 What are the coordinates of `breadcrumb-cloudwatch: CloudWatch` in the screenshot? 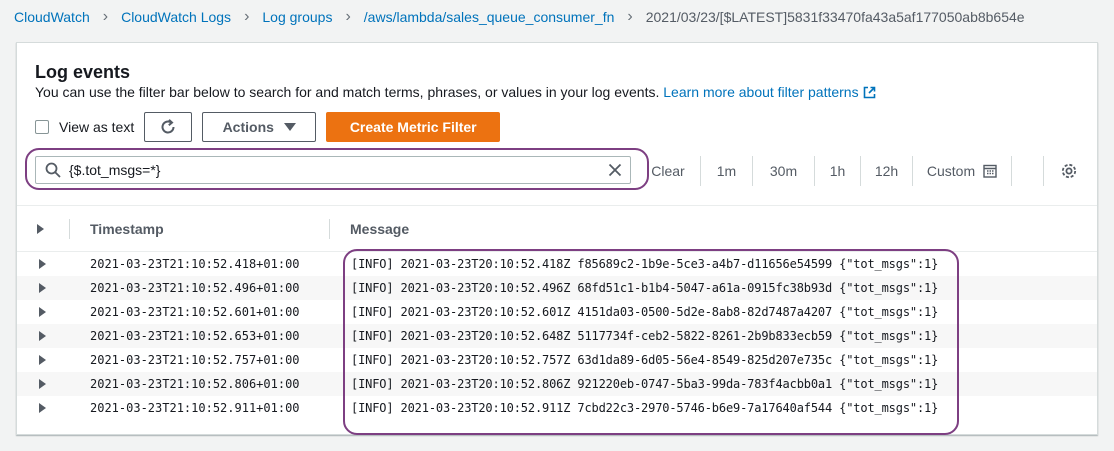 It's located at (52, 17).